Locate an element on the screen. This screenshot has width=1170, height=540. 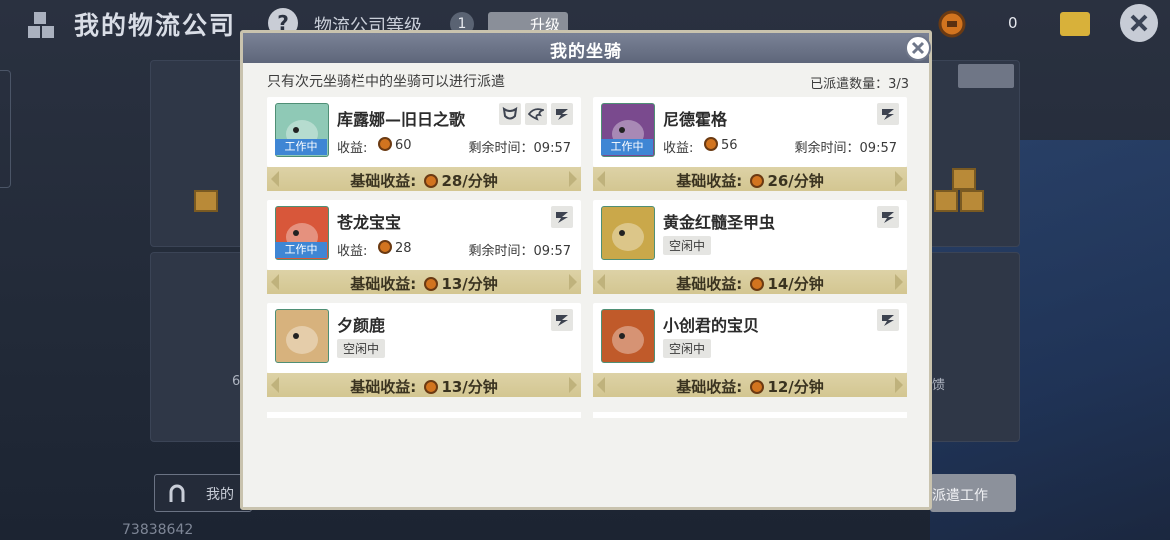
base-income: 基础收益: 14/分钟 is located at coordinates (750, 284).